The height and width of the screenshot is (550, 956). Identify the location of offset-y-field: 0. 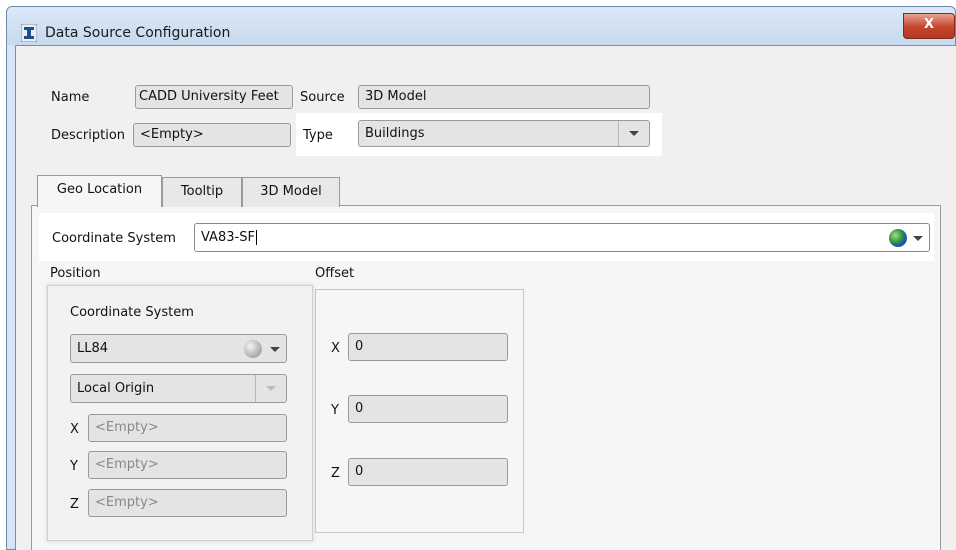
(428, 409).